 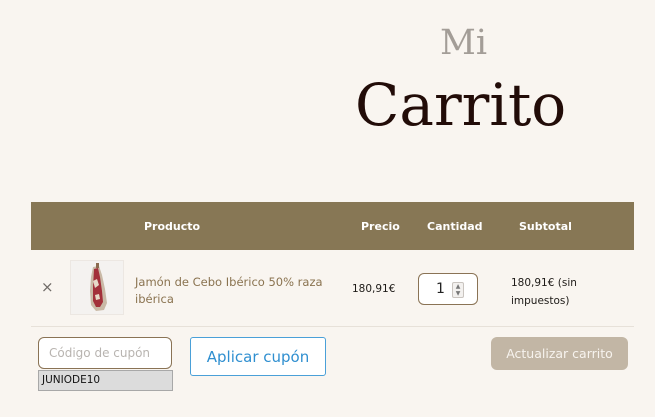 I want to click on product-thumbnail, so click(x=97, y=287).